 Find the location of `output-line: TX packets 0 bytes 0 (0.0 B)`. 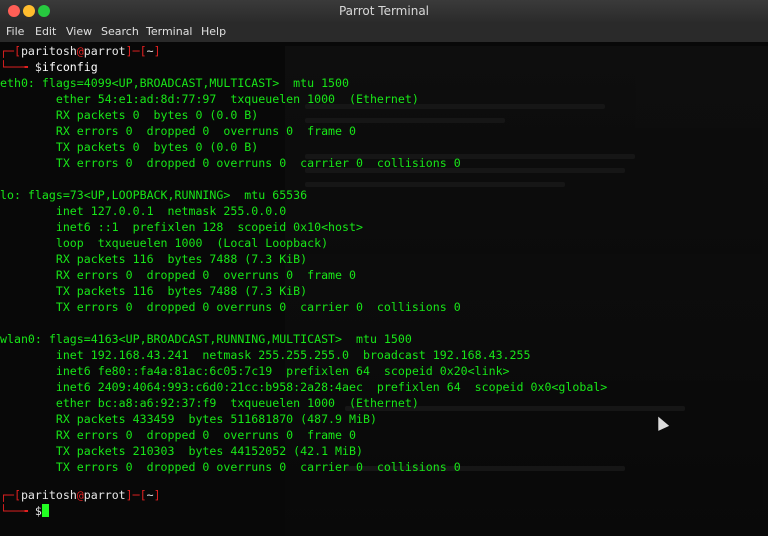

output-line: TX packets 0 bytes 0 (0.0 B) is located at coordinates (129, 147).